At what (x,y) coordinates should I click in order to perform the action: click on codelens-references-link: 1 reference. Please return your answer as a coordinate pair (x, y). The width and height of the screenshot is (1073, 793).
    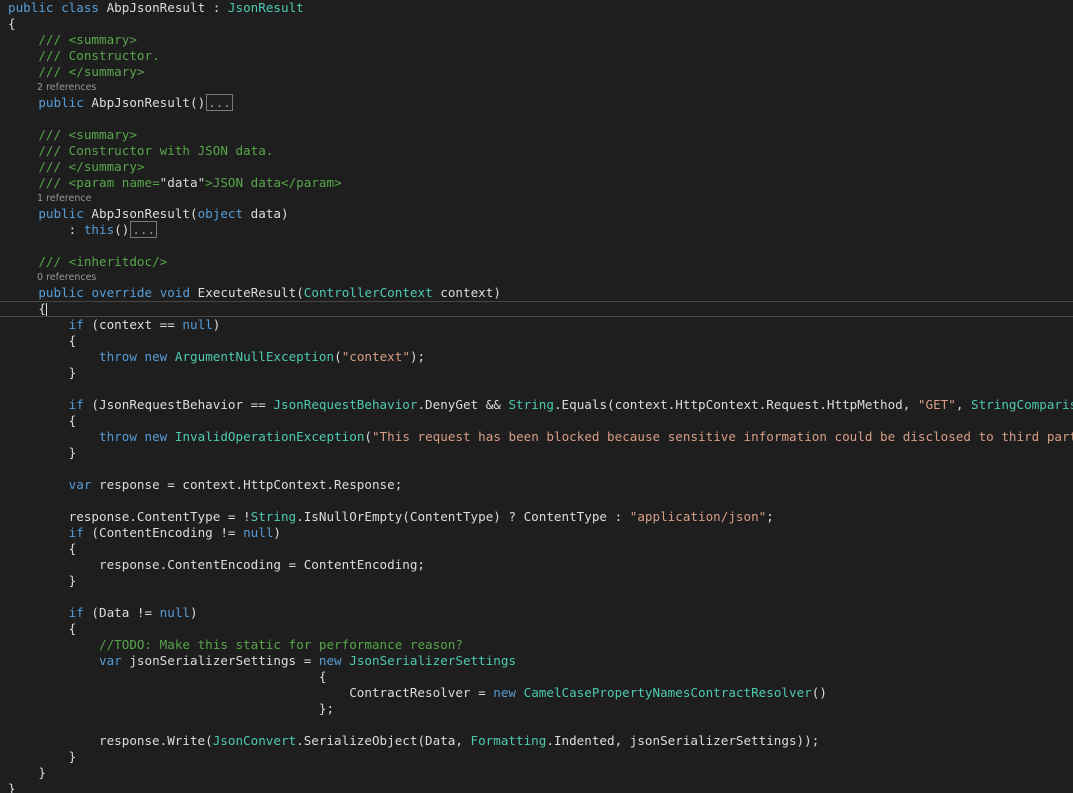
    Looking at the image, I should click on (64, 198).